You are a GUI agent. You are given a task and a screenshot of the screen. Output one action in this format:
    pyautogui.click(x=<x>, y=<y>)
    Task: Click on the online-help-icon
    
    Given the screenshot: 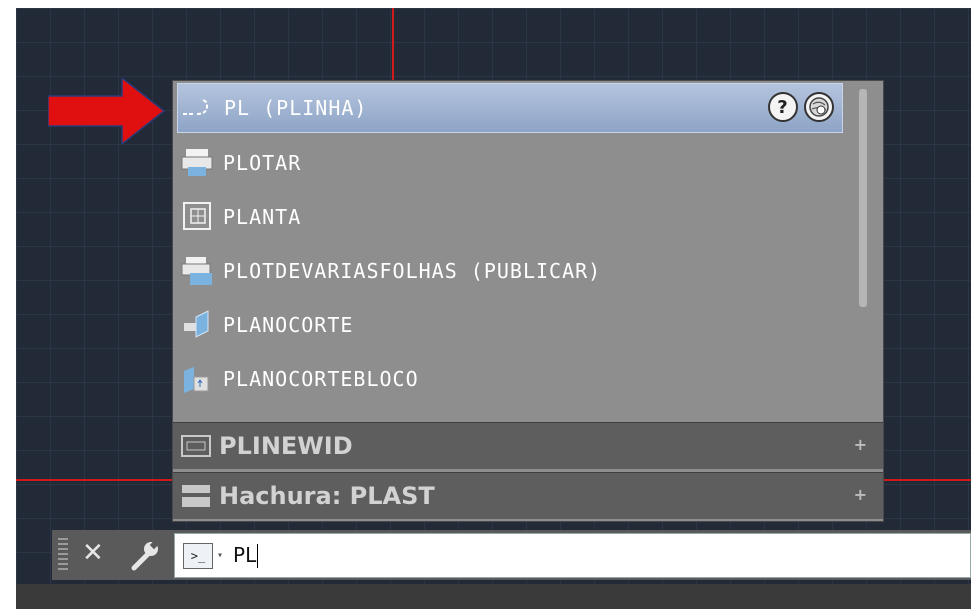 What is the action you would take?
    pyautogui.click(x=819, y=107)
    